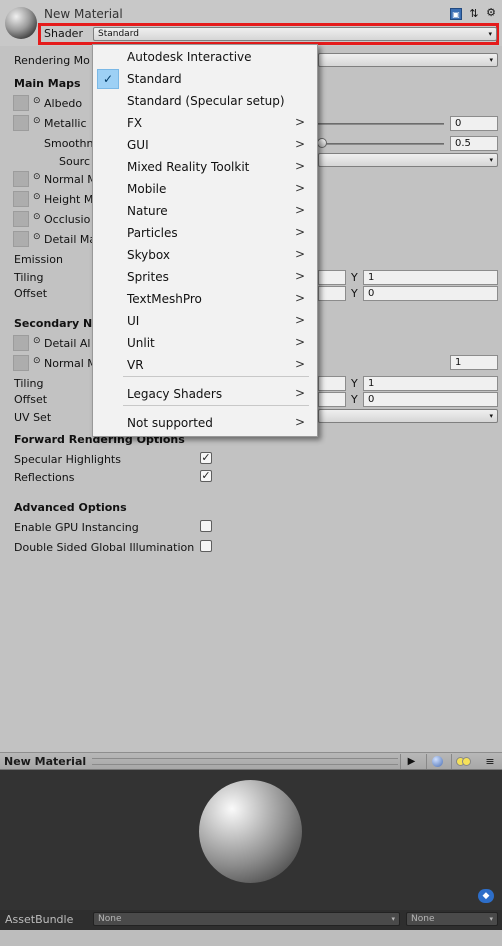 The image size is (502, 946). Describe the element at coordinates (456, 14) in the screenshot. I see `book-icon: ▣` at that location.